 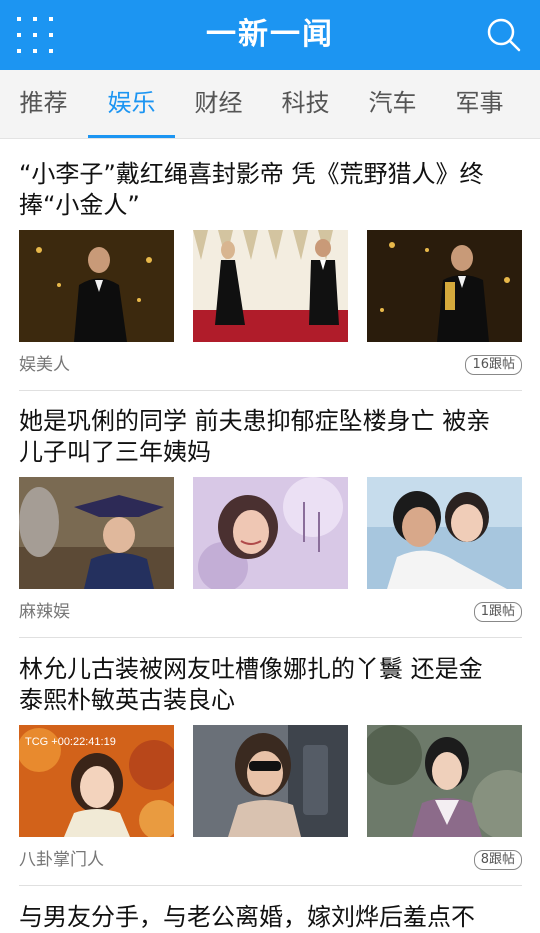 I want to click on search-icon, so click(x=504, y=35).